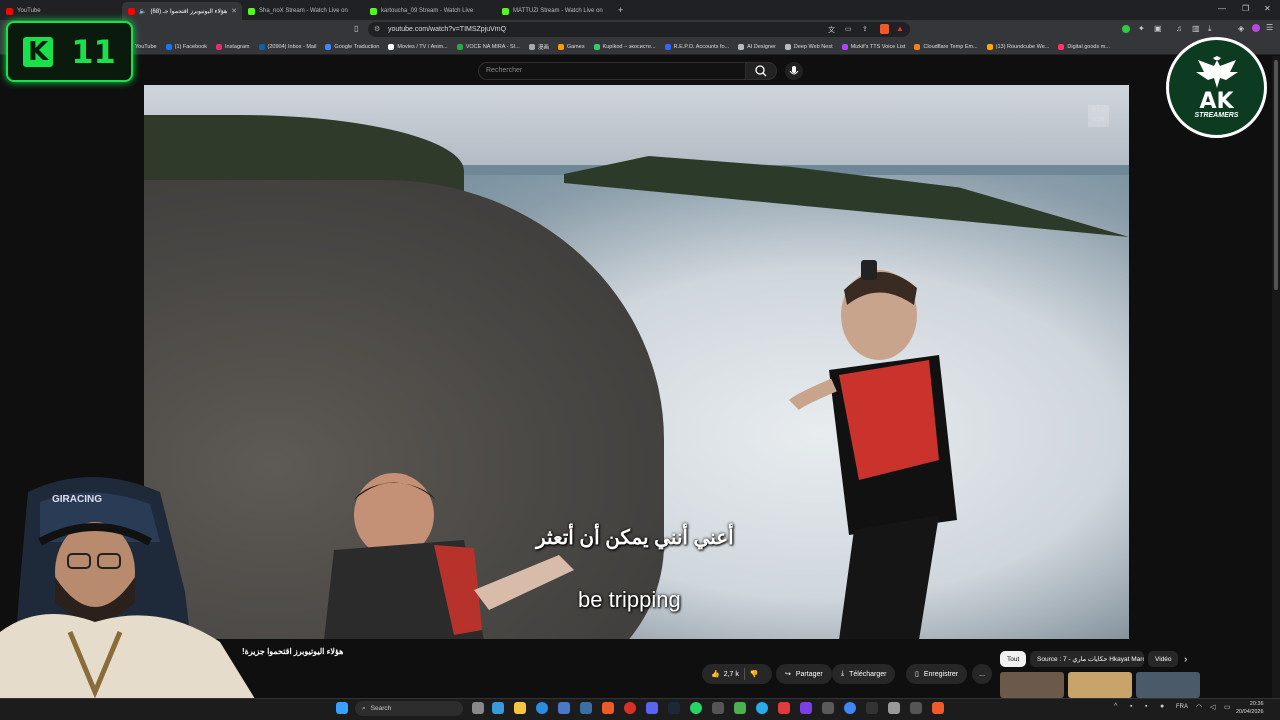  I want to click on tray-overflow-icon: ^, so click(1115, 706).